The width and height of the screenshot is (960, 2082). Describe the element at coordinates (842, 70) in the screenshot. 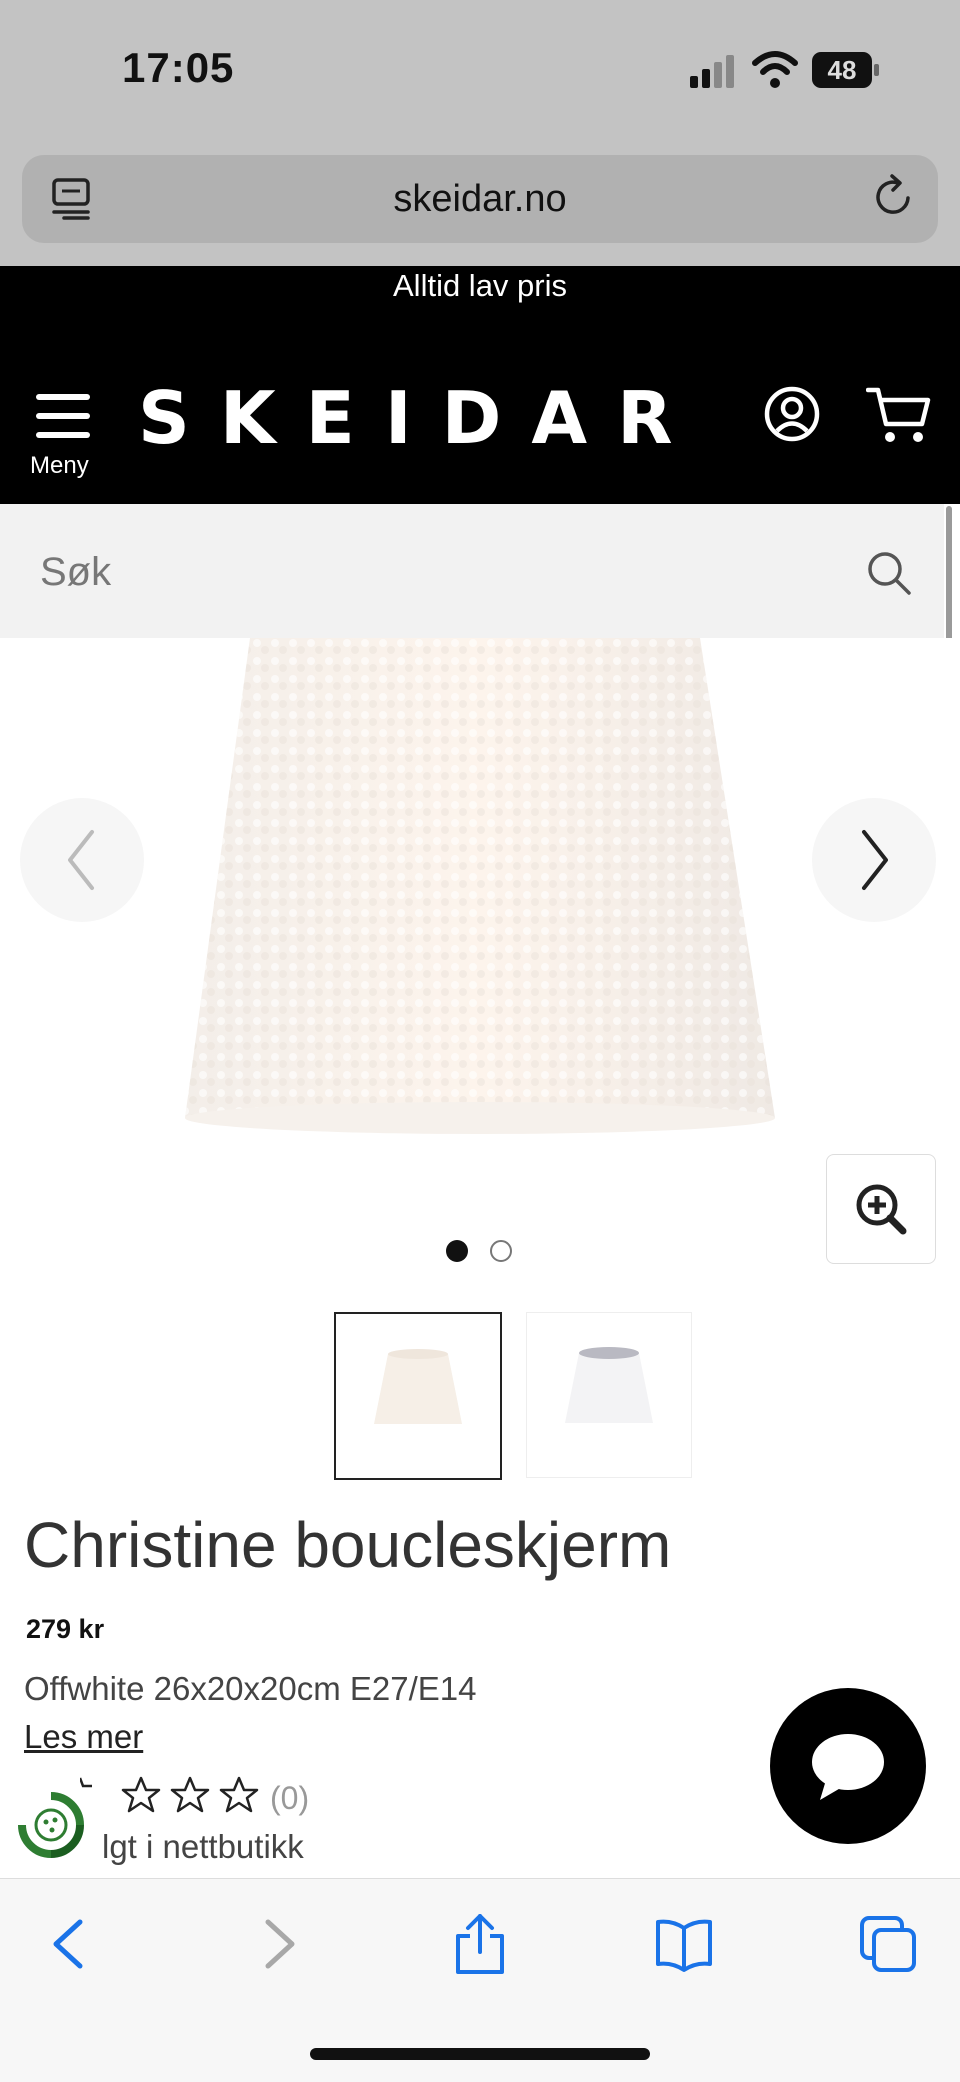

I see `battery-level: 48` at that location.